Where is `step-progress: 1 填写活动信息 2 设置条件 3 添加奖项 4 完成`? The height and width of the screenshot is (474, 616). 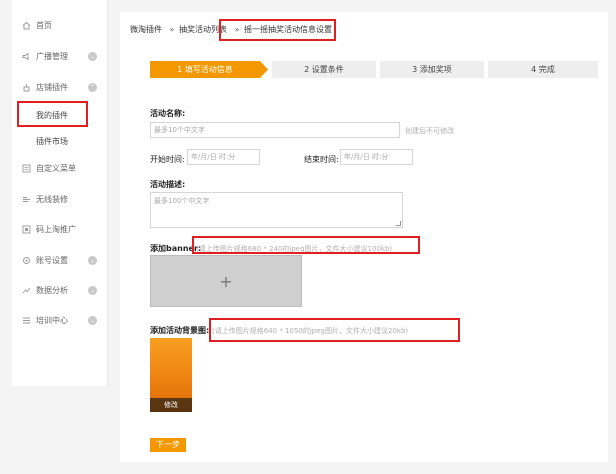 step-progress: 1 填写活动信息 2 设置条件 3 添加奖项 4 完成 is located at coordinates (374, 69).